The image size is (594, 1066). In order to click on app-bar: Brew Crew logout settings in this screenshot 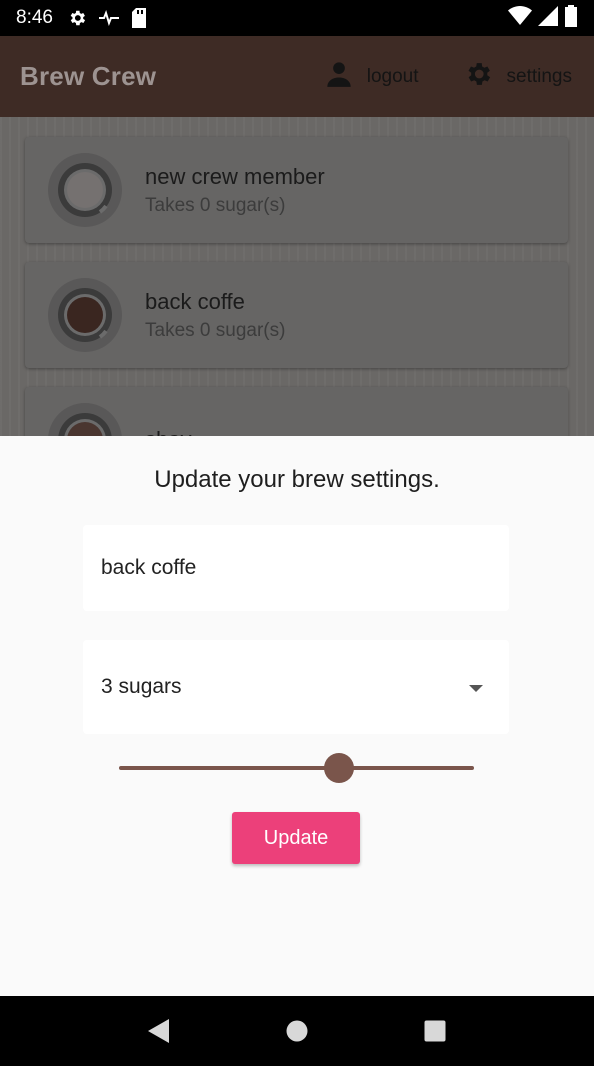, I will do `click(297, 76)`.